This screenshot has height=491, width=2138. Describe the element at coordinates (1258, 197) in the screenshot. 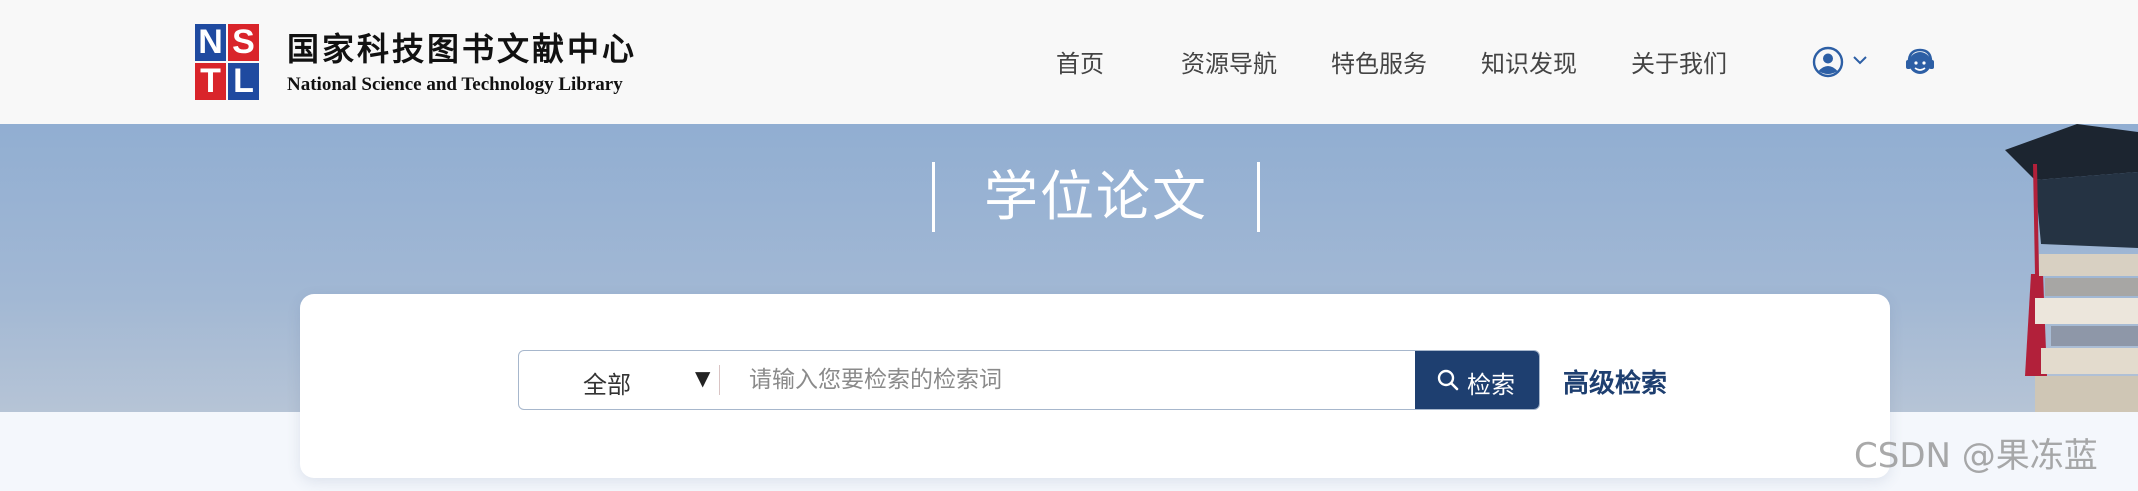

I see `title-divider-right` at that location.